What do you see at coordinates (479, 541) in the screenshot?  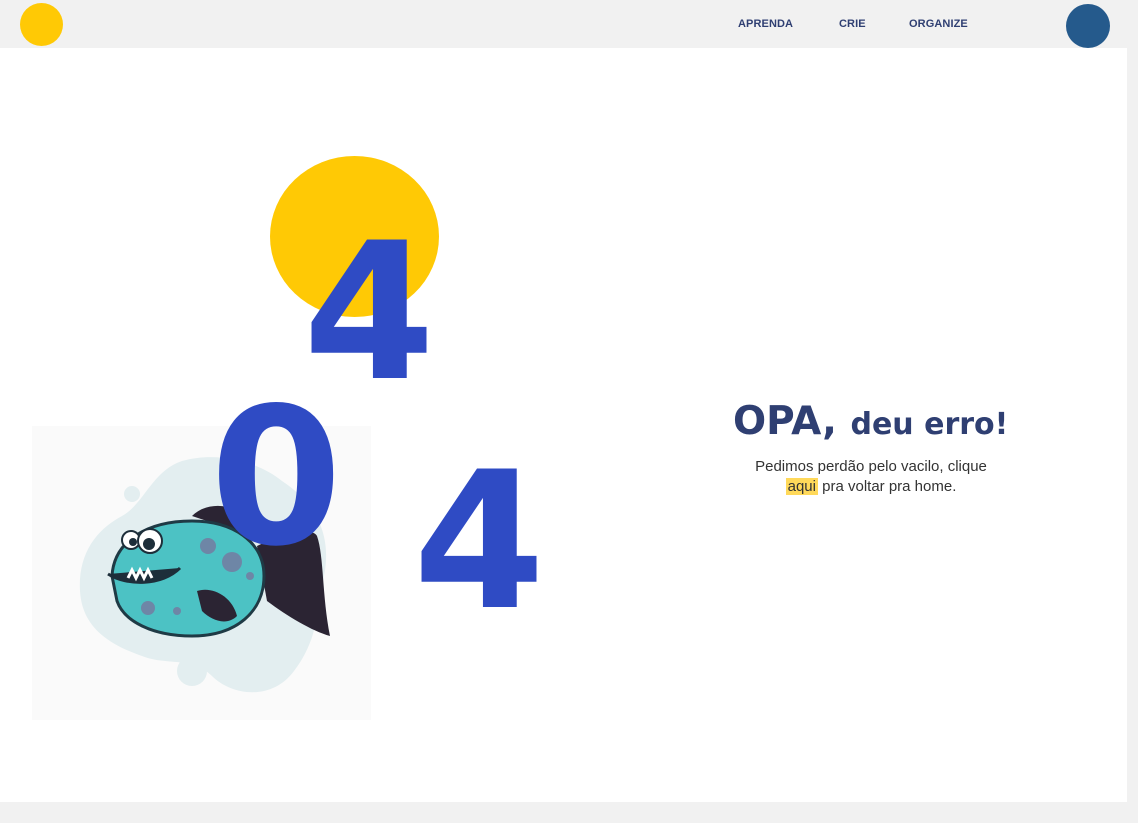 I see `error-digit-last: 4` at bounding box center [479, 541].